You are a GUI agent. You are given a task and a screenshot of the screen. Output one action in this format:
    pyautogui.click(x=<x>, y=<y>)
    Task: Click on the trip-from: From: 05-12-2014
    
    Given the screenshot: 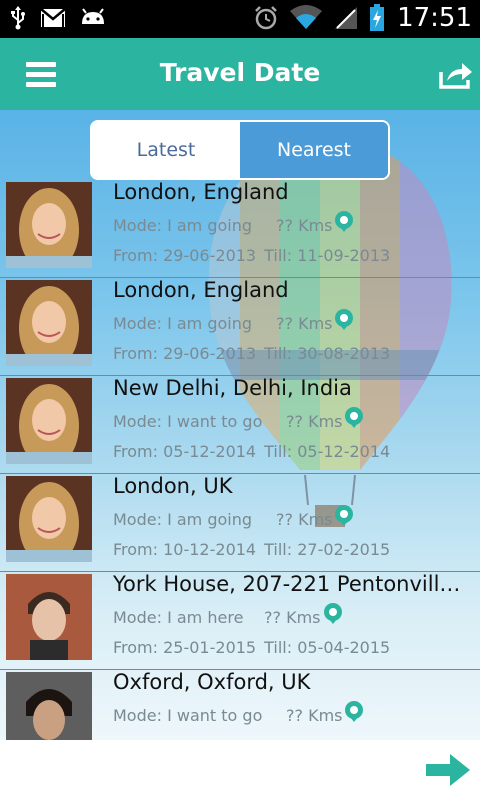 What is the action you would take?
    pyautogui.click(x=185, y=451)
    